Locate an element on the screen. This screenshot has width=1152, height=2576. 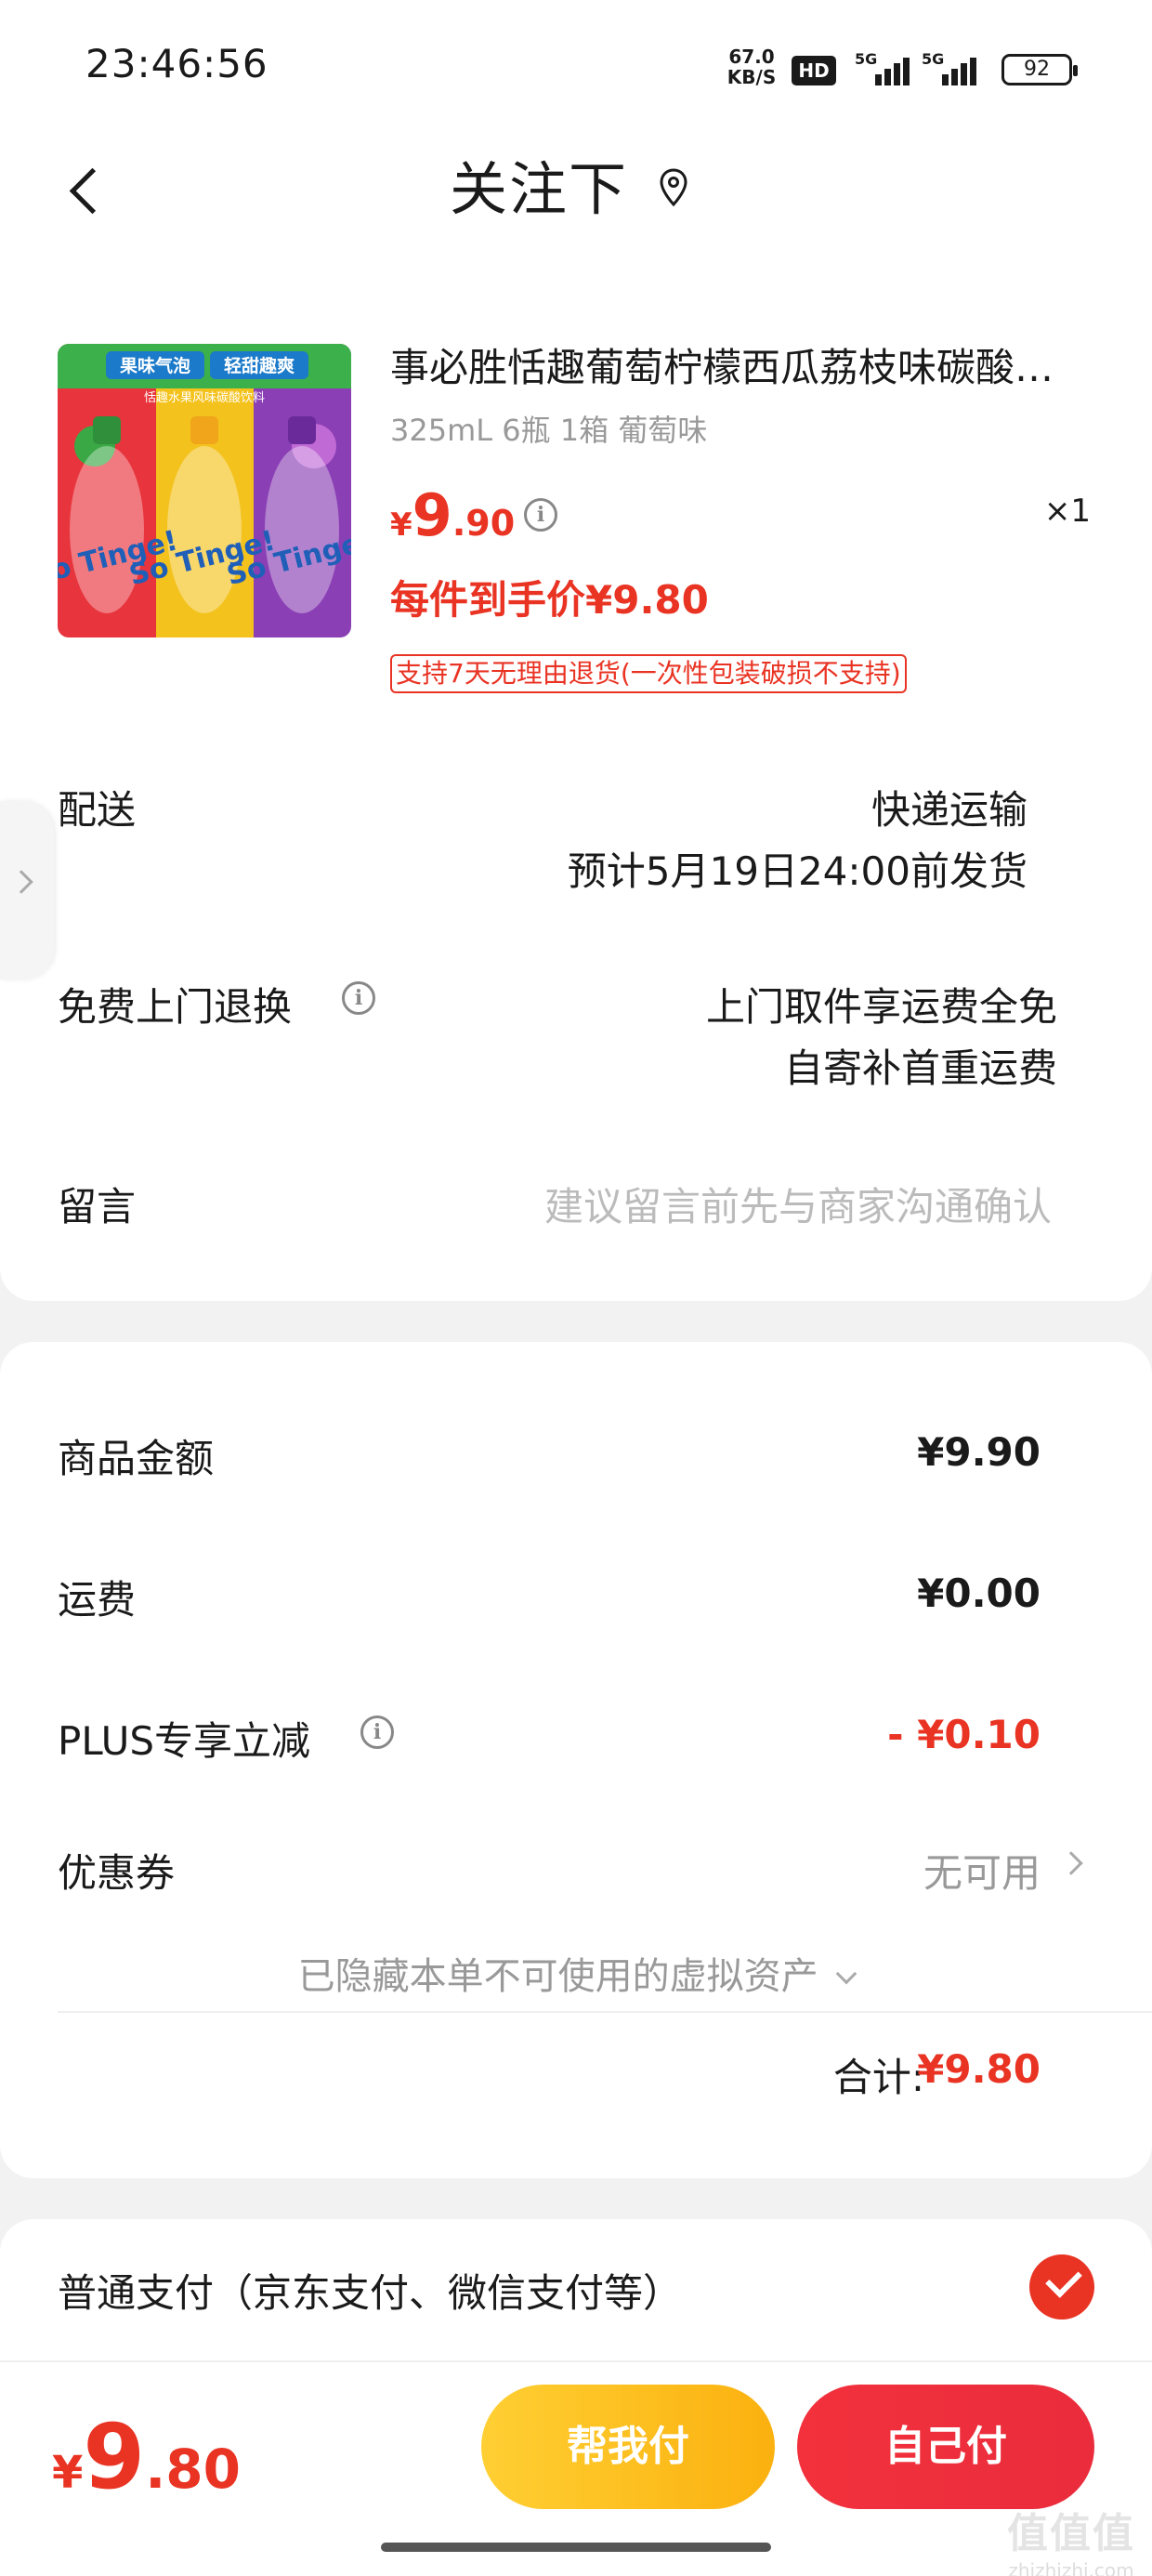
return-service-pickup: 上门取件享运费全免 is located at coordinates (881, 1007).